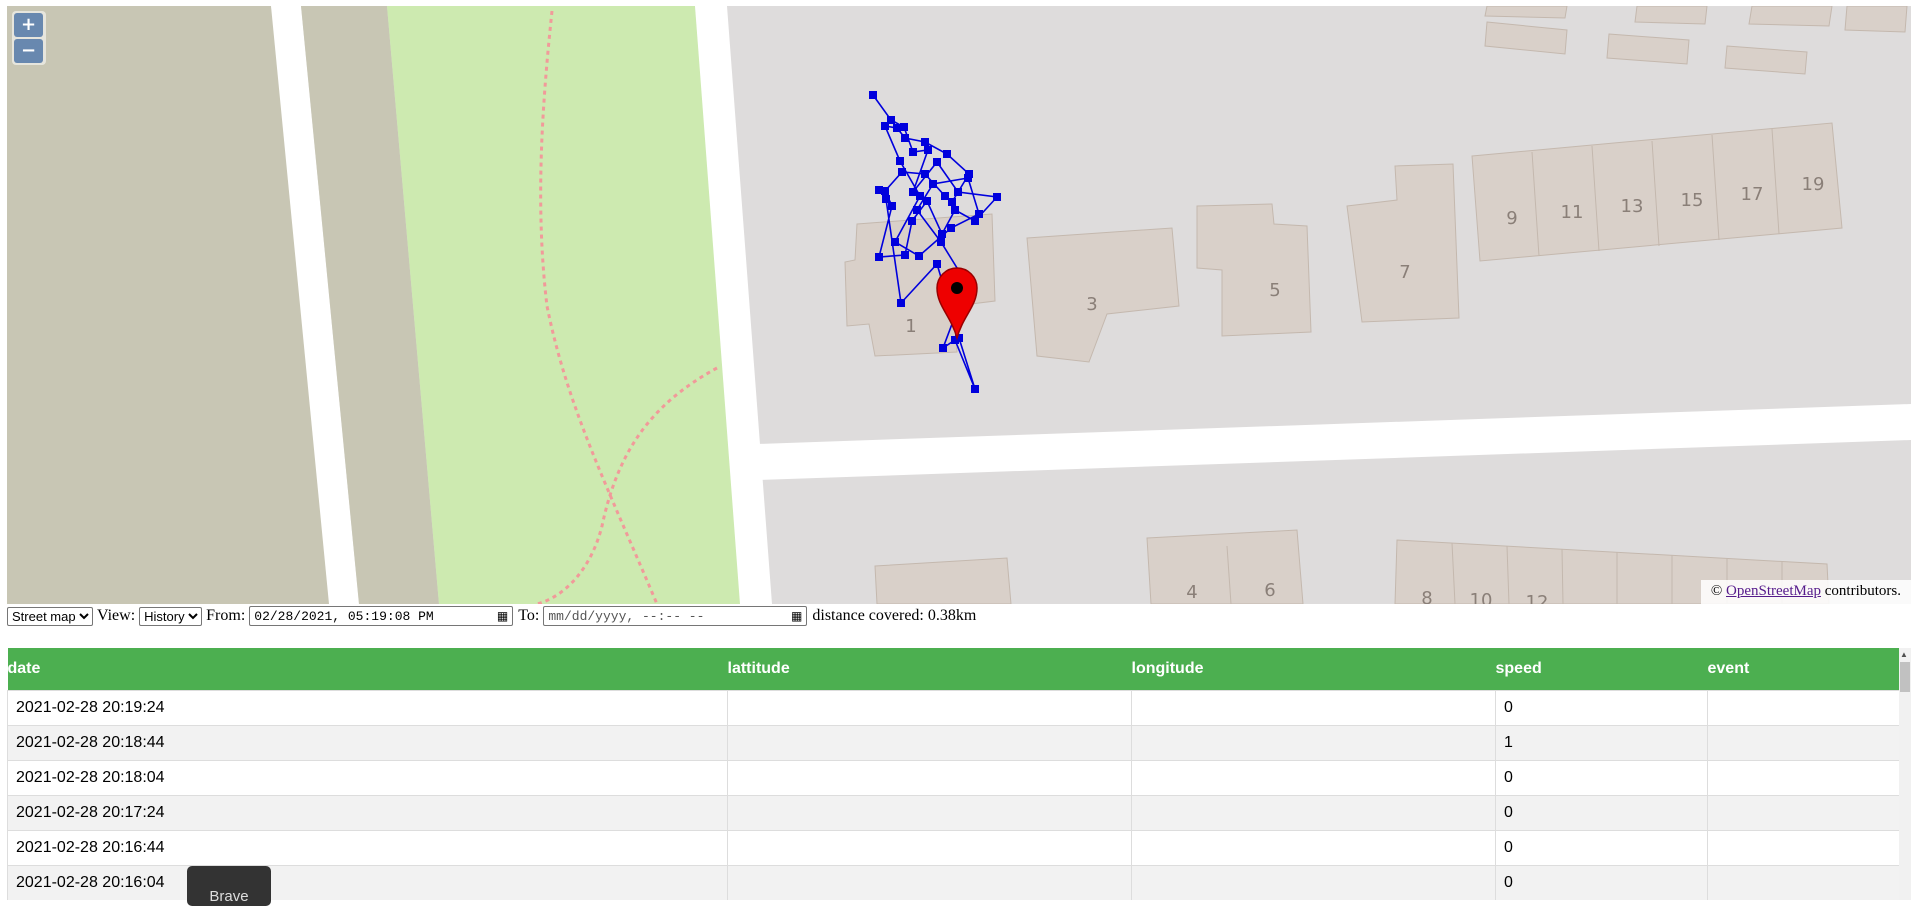  I want to click on table-row: 2021-02-28 20:16:44 0, so click(953, 848).